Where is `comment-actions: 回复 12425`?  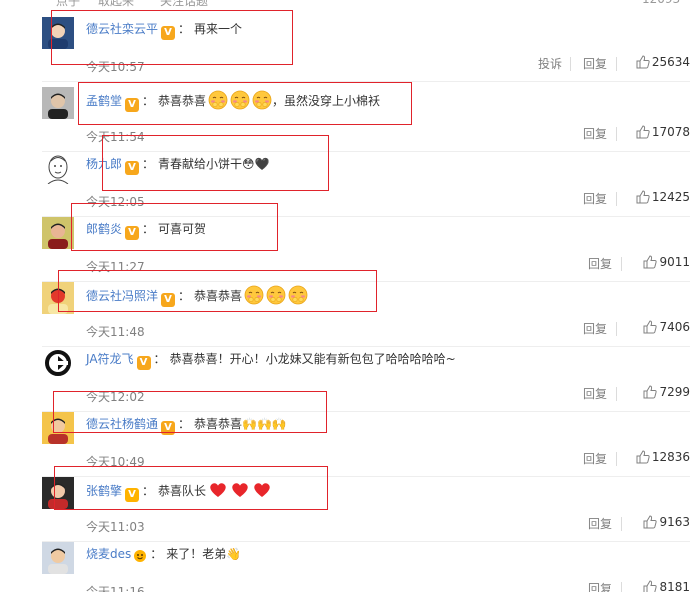 comment-actions: 回复 12425 is located at coordinates (600, 199).